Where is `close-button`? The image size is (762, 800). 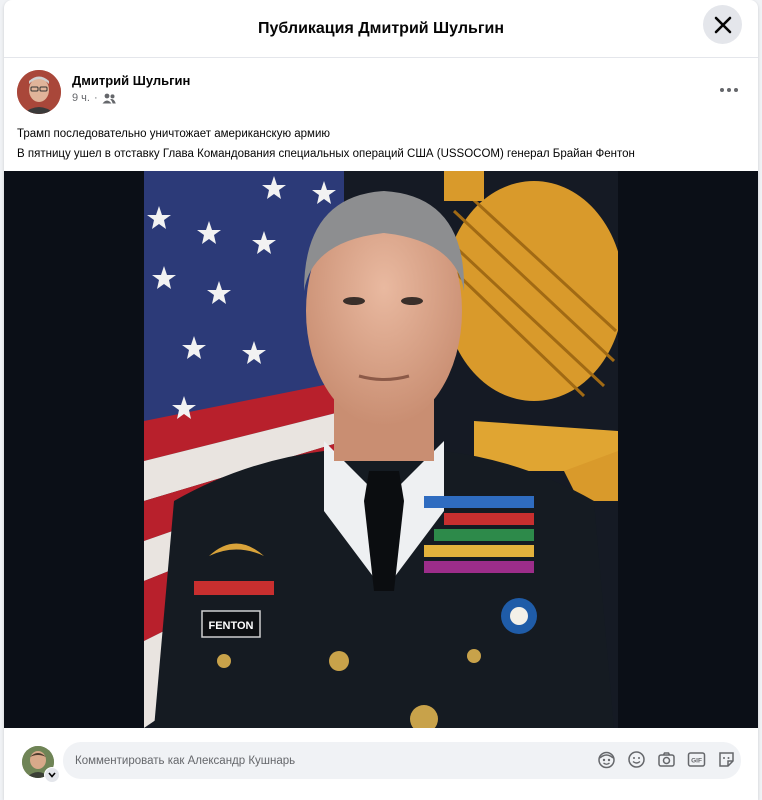
close-button is located at coordinates (722, 24).